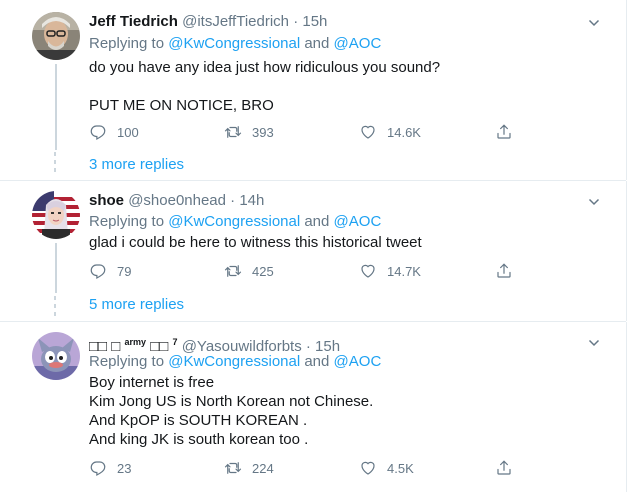 Image resolution: width=632 pixels, height=492 pixels. I want to click on timestamp: 14h, so click(251, 200).